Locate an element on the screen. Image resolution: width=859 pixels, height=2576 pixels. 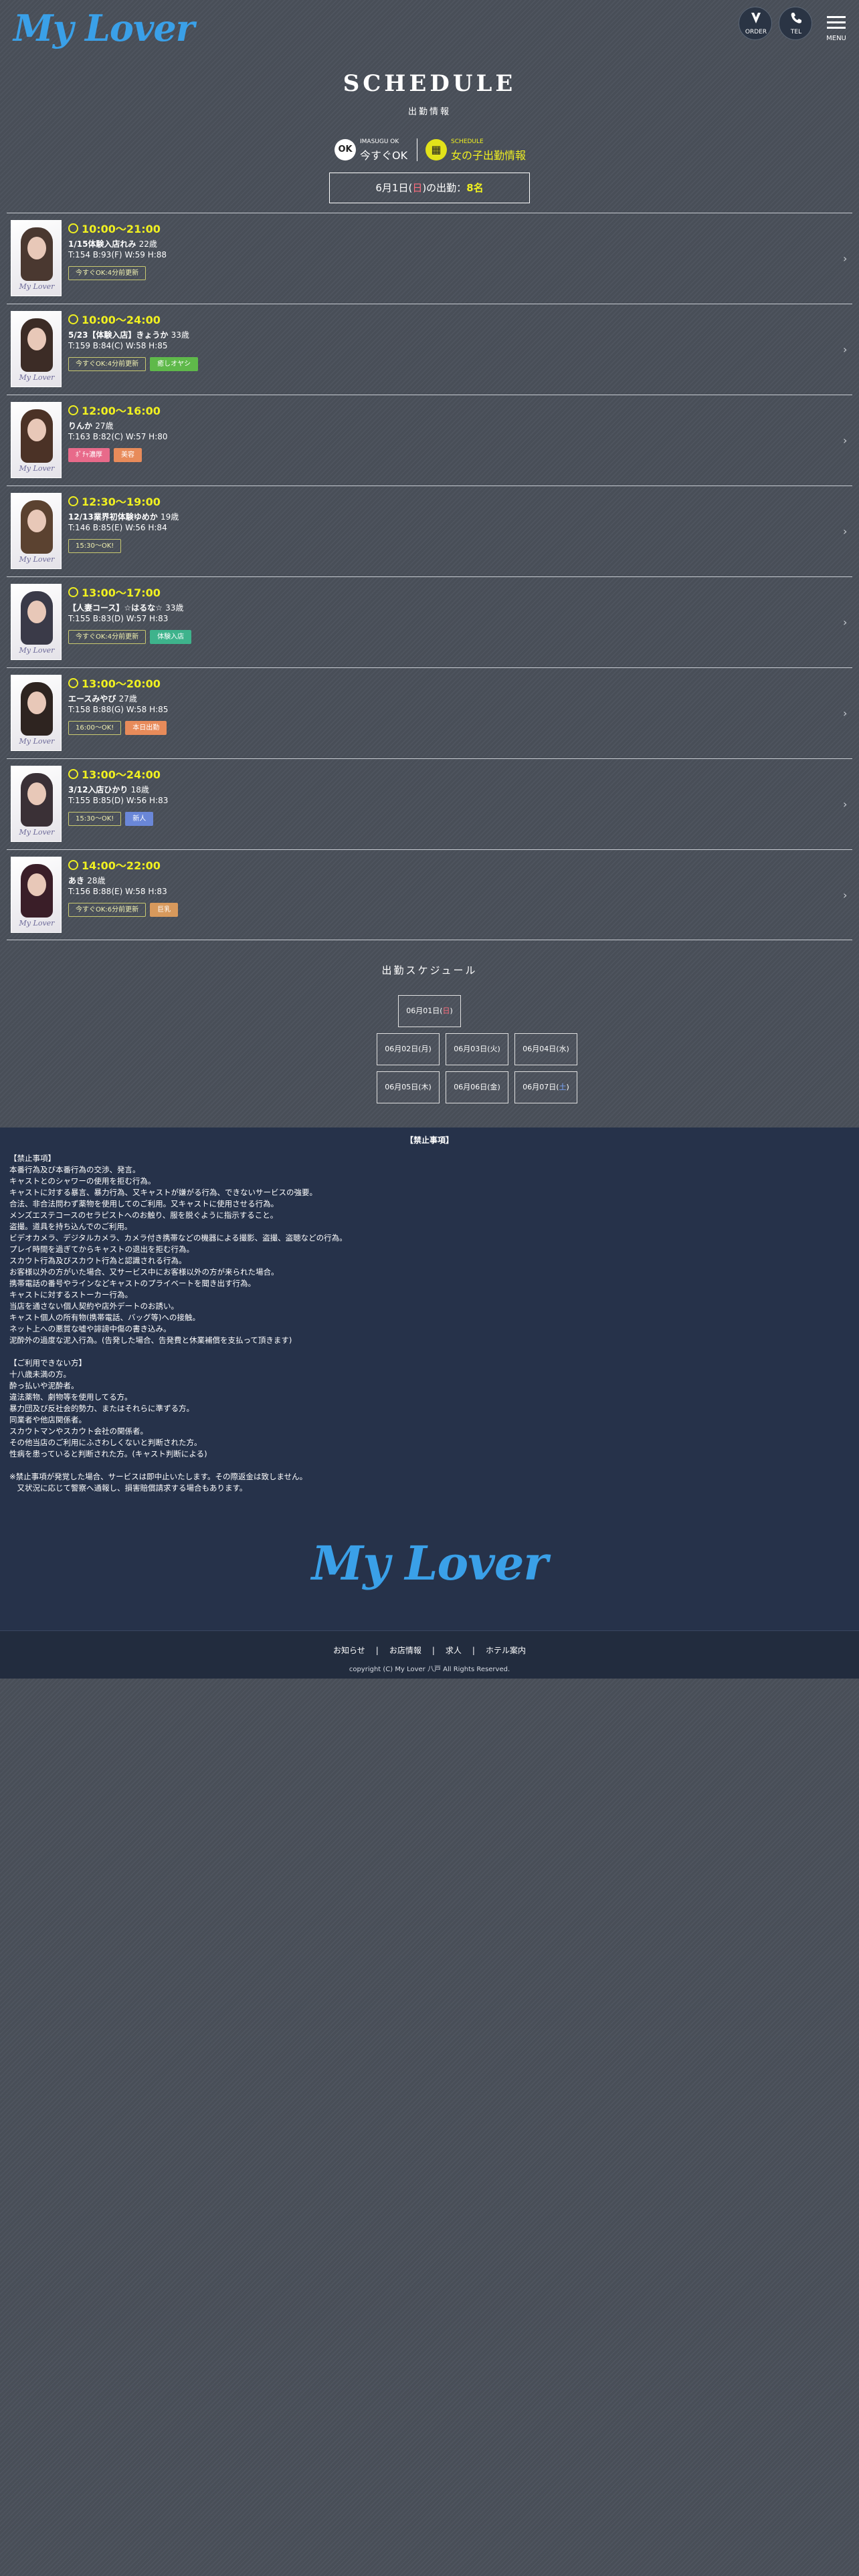
site-logo: My Lover is located at coordinates (104, 28).